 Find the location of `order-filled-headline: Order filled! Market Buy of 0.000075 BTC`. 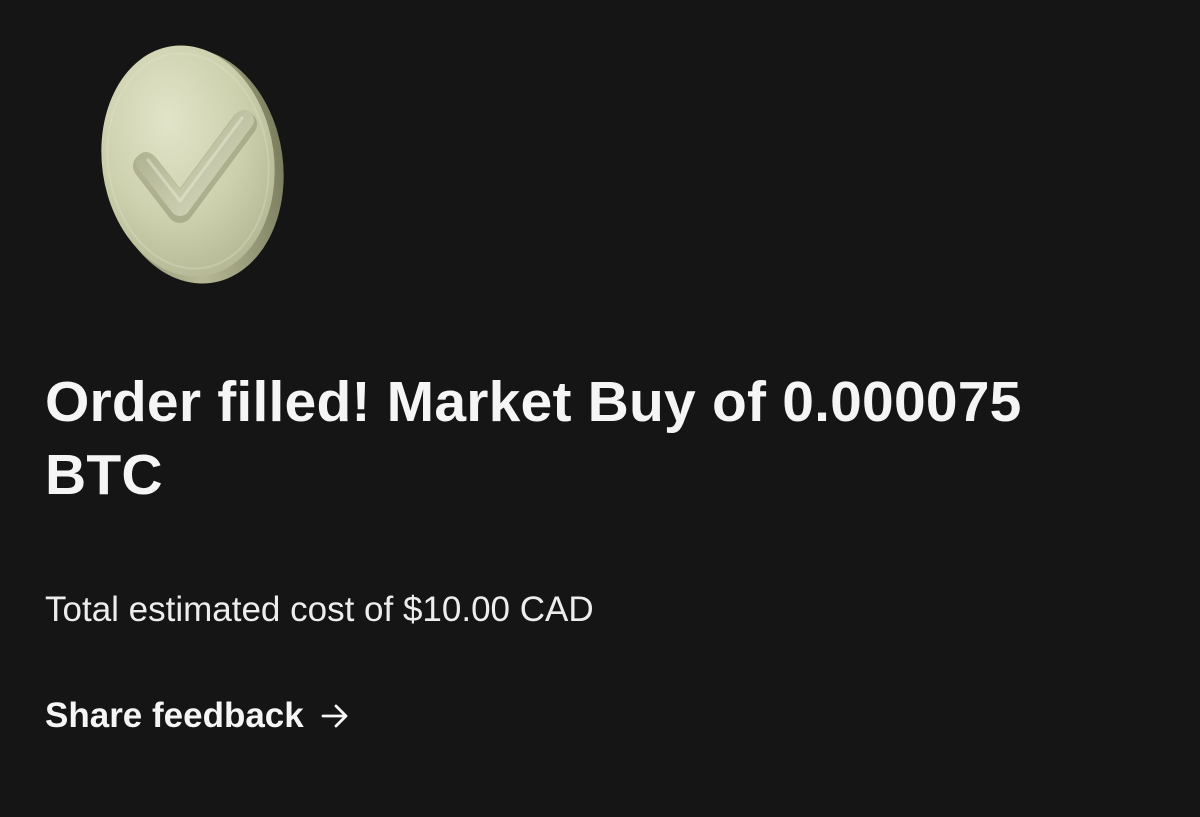

order-filled-headline: Order filled! Market Buy of 0.000075 BTC is located at coordinates (533, 438).